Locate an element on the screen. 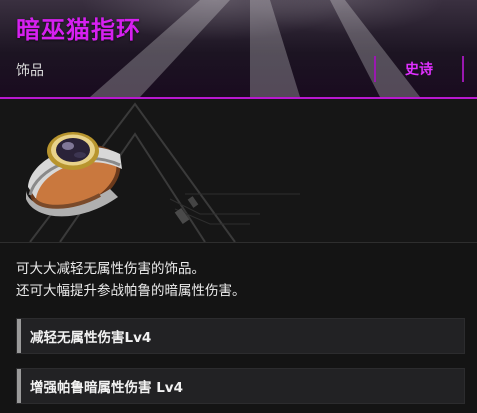 The width and height of the screenshot is (477, 413). description-line: 还可大幅提升参战帕鲁的暗属性伤害。 is located at coordinates (131, 291).